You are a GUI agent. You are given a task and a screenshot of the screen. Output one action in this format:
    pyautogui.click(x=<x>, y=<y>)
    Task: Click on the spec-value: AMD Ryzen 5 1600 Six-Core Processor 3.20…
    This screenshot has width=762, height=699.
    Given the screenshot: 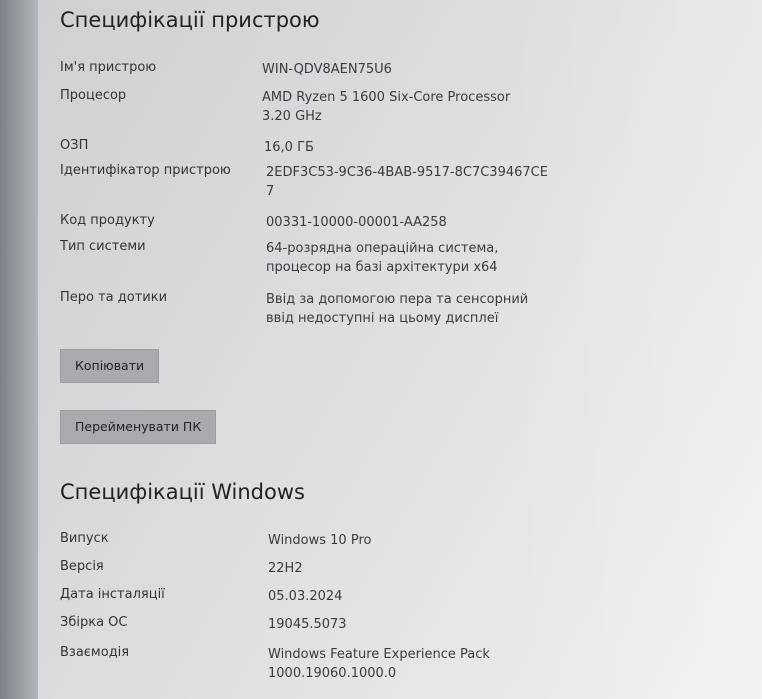 What is the action you would take?
    pyautogui.click(x=412, y=107)
    